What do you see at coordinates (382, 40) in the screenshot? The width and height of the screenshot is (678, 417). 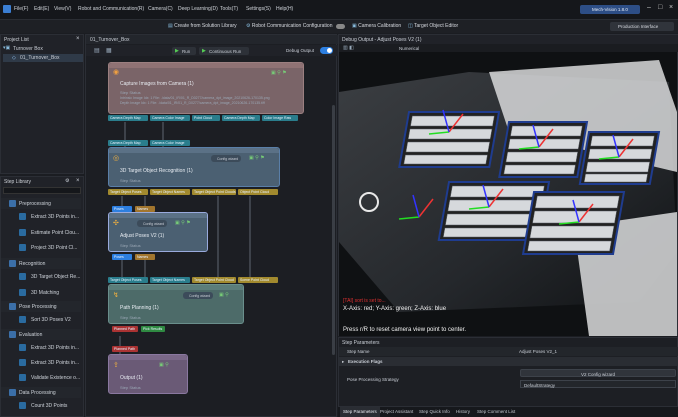 I see `debug-output-title: Debug Output - Adjust Poses V2 (1)` at bounding box center [382, 40].